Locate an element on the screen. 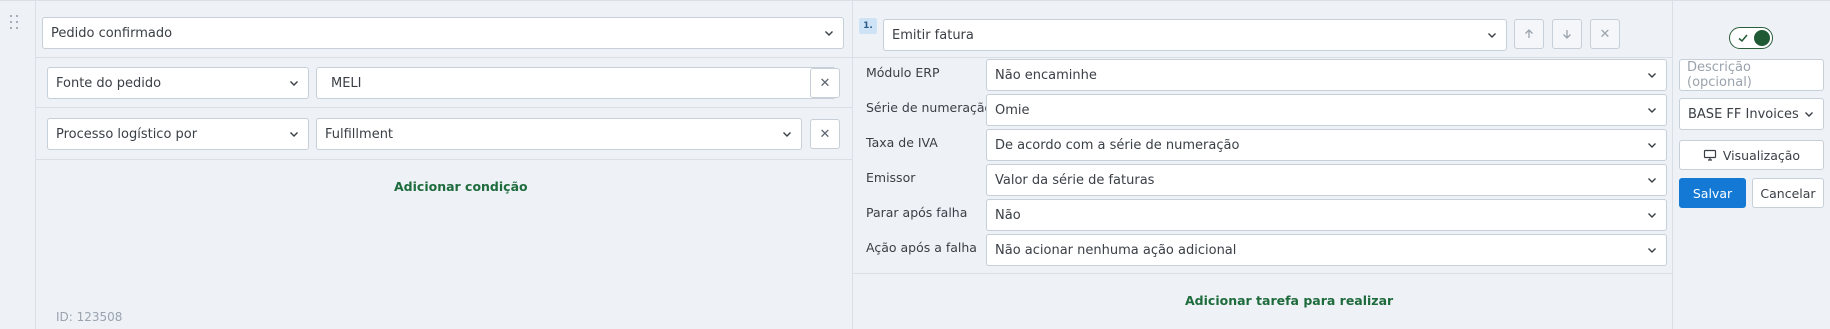  cancel-button-label: Cancelar is located at coordinates (1788, 193).